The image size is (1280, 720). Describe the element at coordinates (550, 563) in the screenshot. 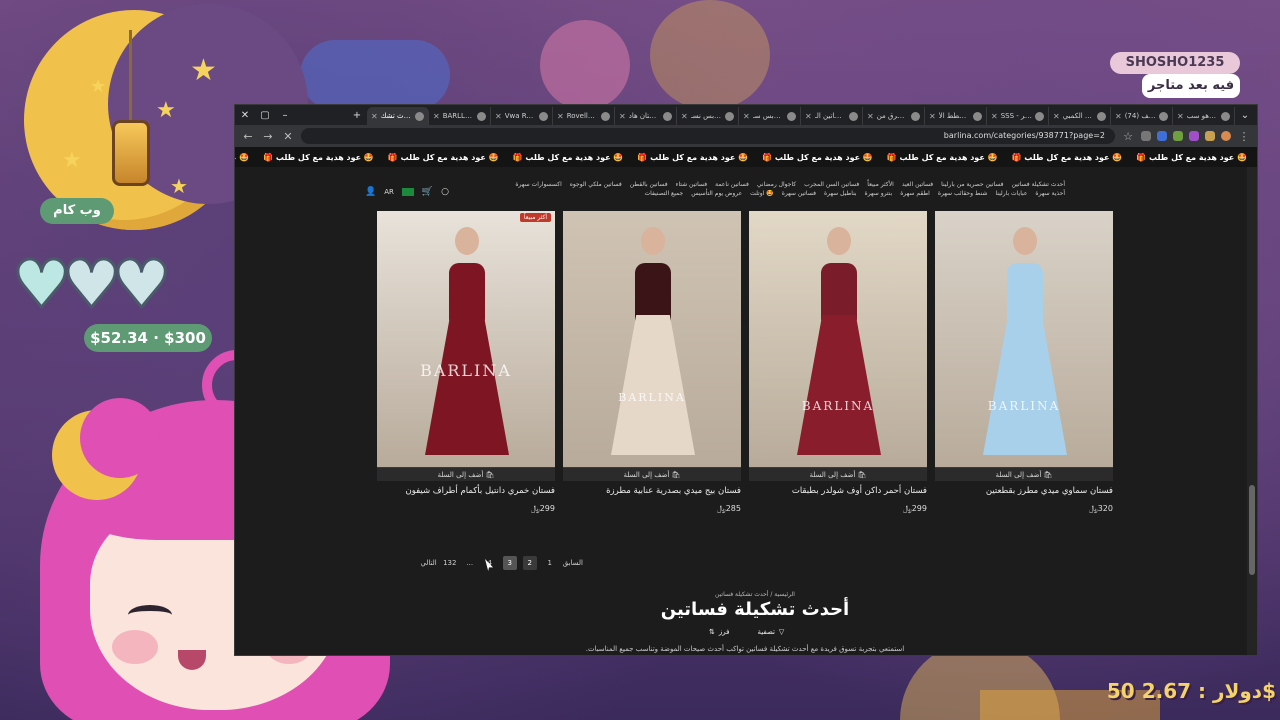

I see `page-number-button: 1` at that location.